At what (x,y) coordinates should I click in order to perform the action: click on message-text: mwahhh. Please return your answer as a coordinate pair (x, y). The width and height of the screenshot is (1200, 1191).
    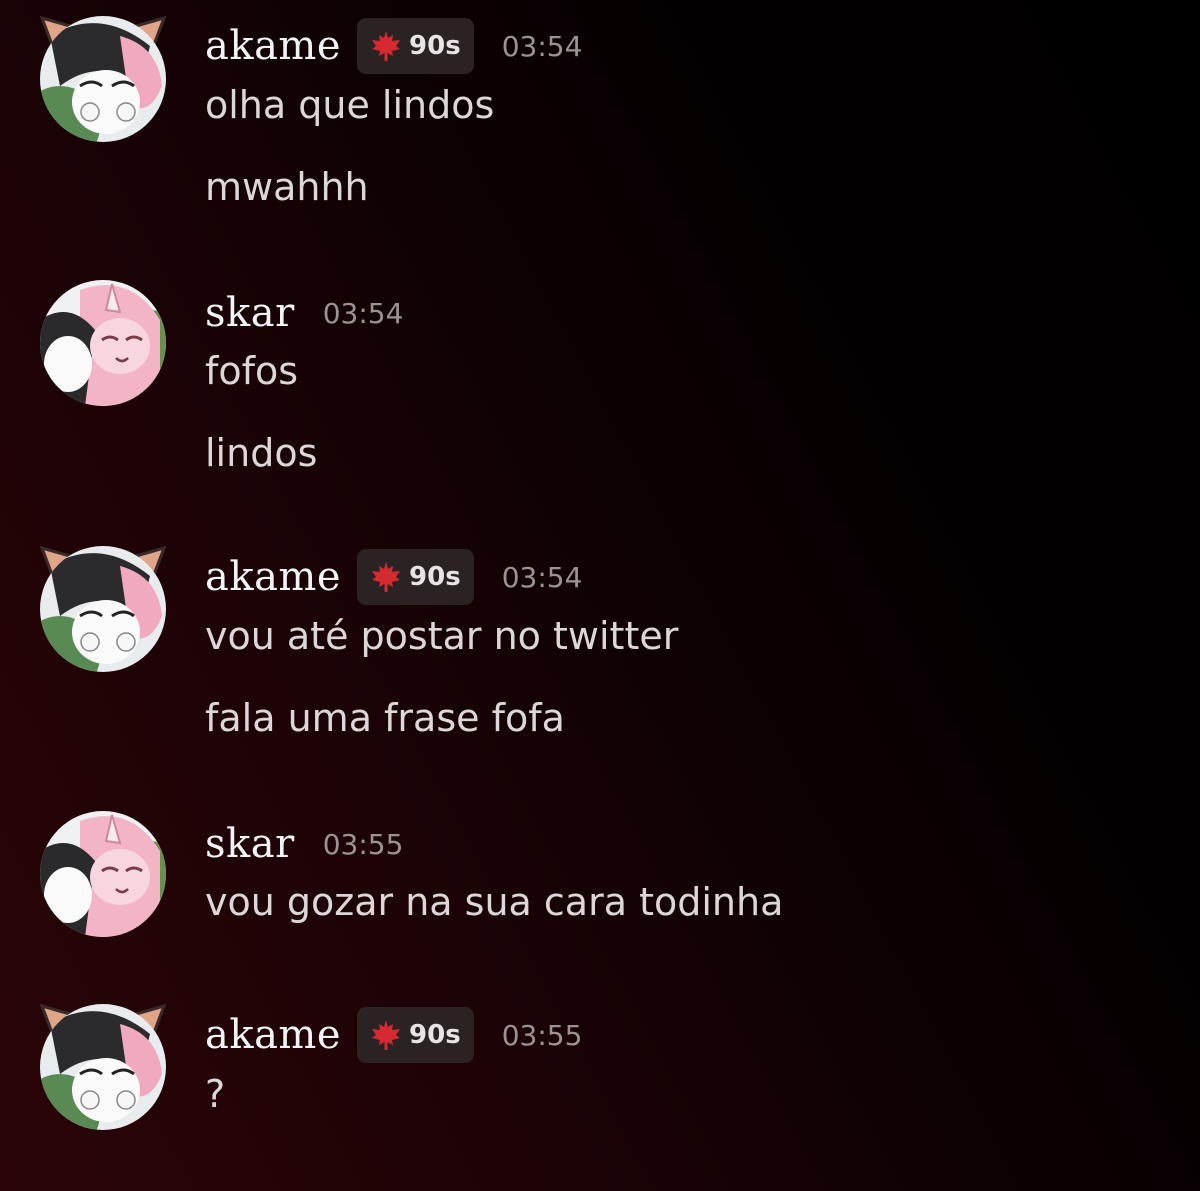
    Looking at the image, I should click on (287, 187).